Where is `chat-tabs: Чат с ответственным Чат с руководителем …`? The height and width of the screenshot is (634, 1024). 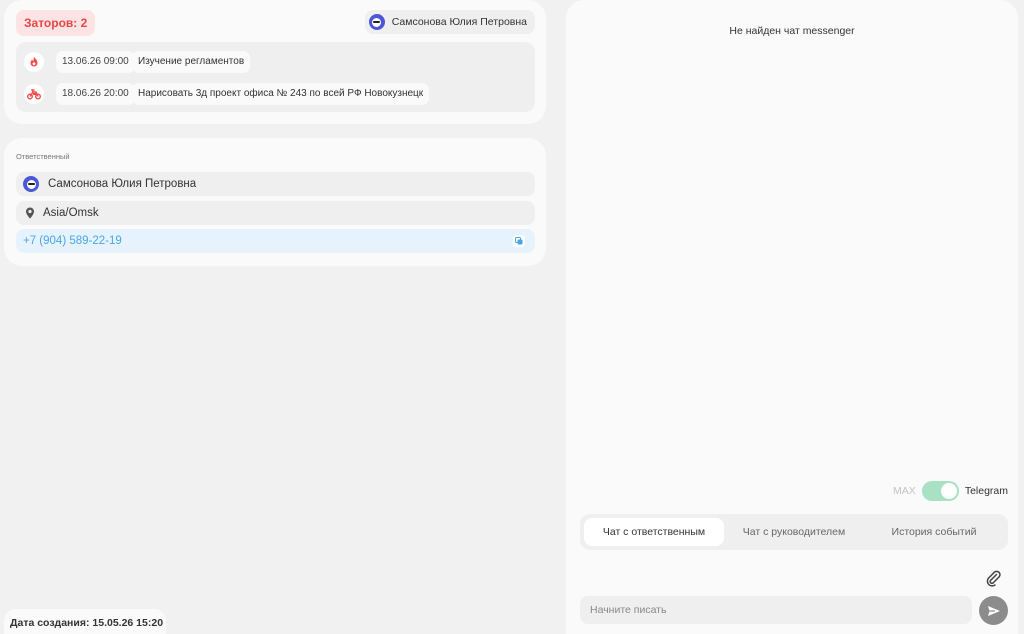
chat-tabs: Чат с ответственным Чат с руководителем … is located at coordinates (794, 532).